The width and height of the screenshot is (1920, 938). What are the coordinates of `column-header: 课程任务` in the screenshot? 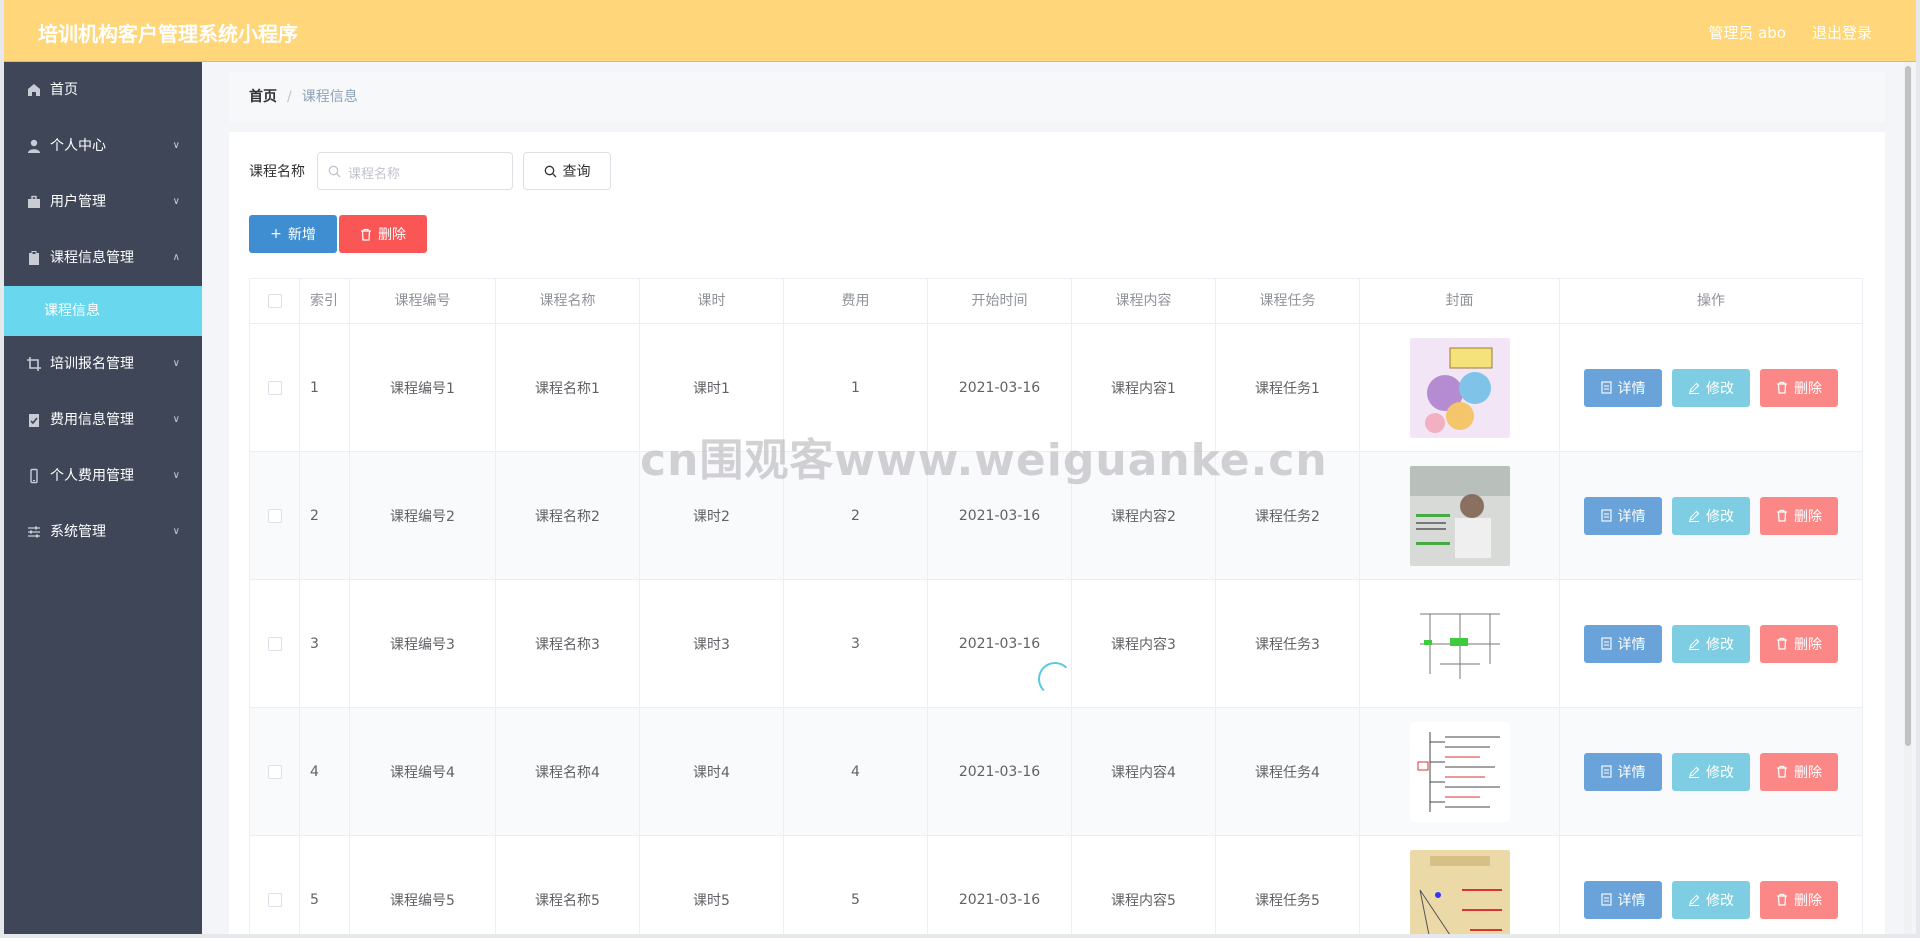 It's located at (1288, 301).